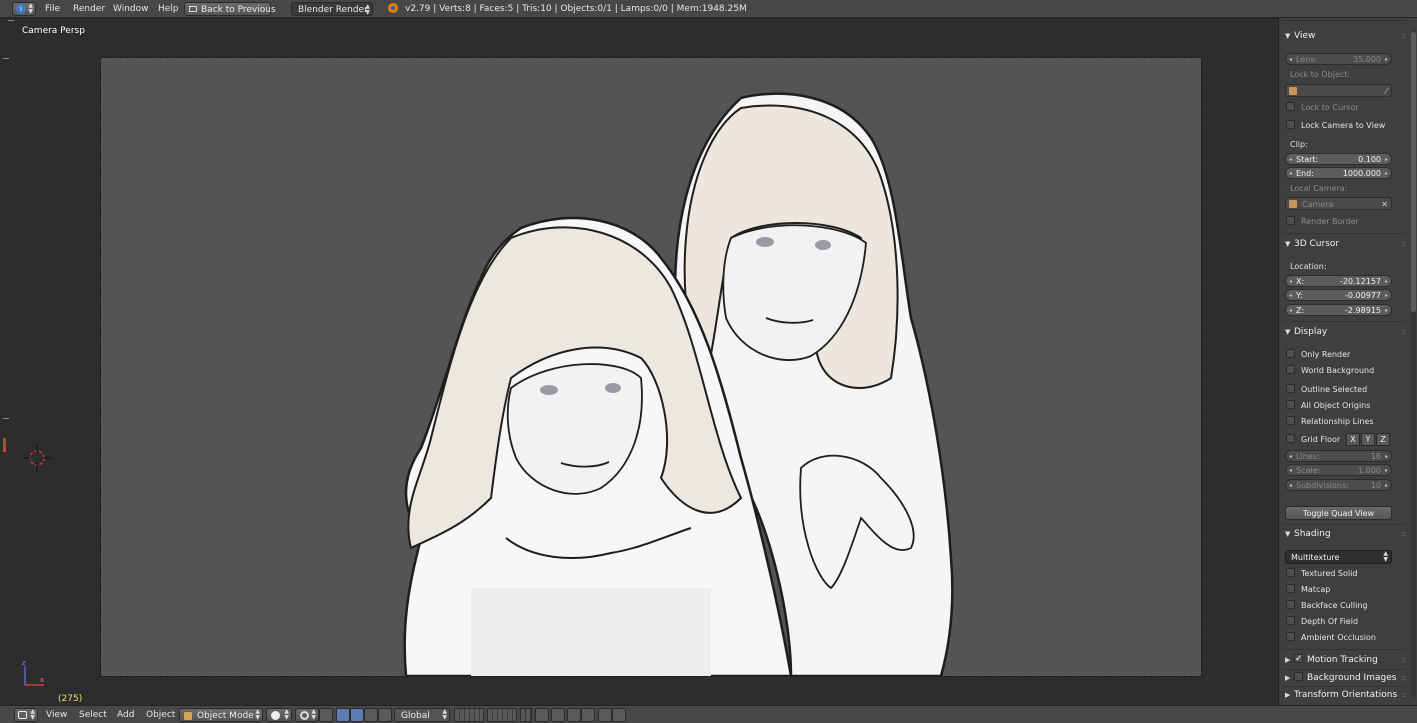  What do you see at coordinates (1386, 91) in the screenshot?
I see `eyedropper-icon: ⁄` at bounding box center [1386, 91].